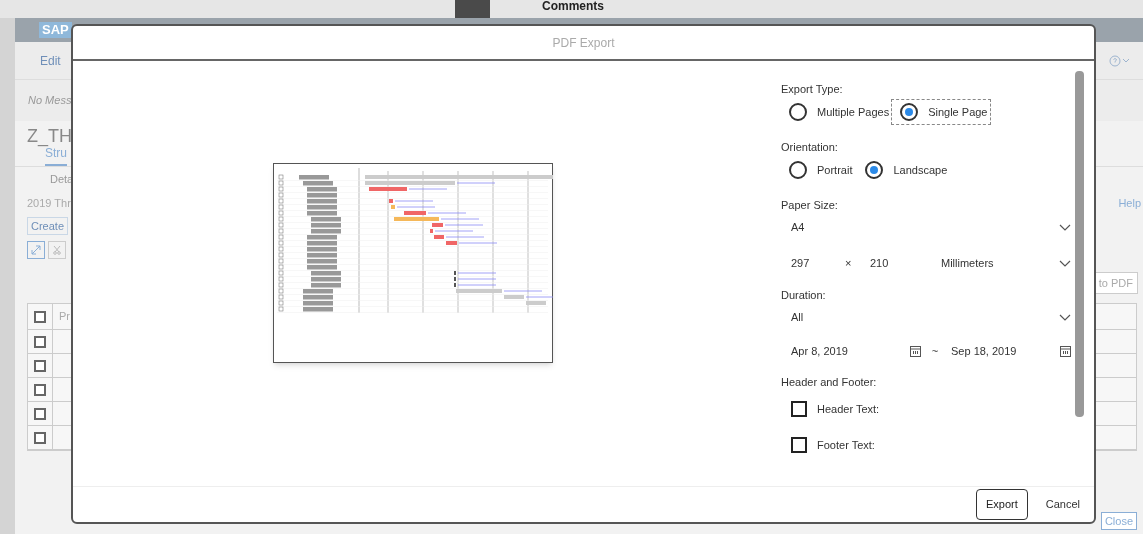 The width and height of the screenshot is (1143, 534). What do you see at coordinates (857, 351) in the screenshot?
I see `start-date-field: Apr 8, 2019` at bounding box center [857, 351].